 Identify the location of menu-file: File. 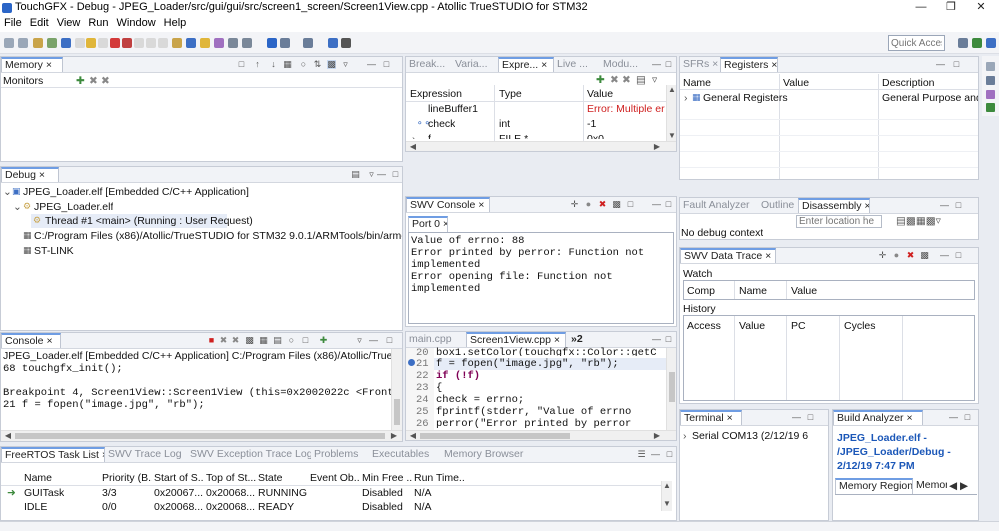
(13, 23).